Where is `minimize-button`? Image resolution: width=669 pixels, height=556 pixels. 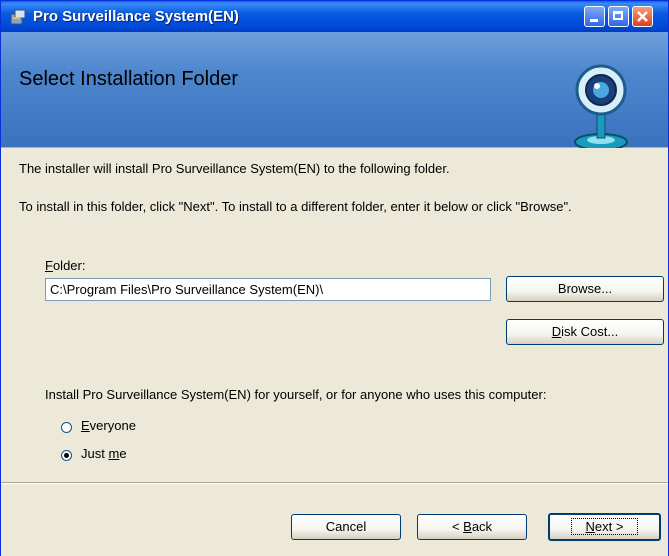
minimize-button is located at coordinates (594, 16).